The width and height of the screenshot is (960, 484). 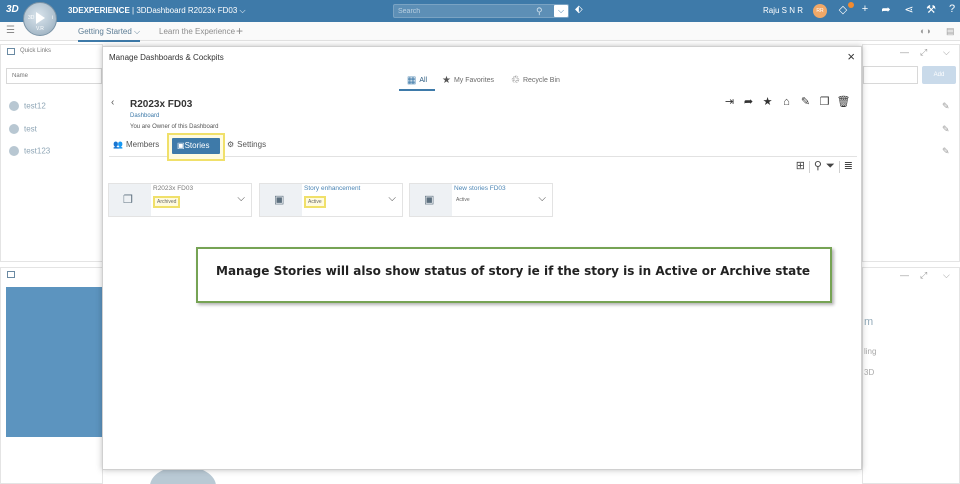 What do you see at coordinates (31, 18) in the screenshot?
I see `compass-left-label: 3D` at bounding box center [31, 18].